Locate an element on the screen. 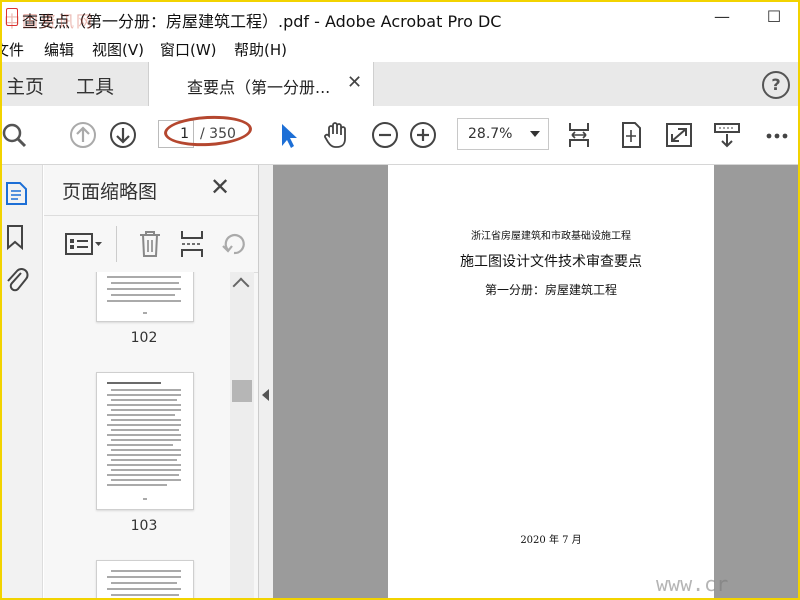 This screenshot has height=600, width=800. thumbnail-label: 102 is located at coordinates (144, 338).